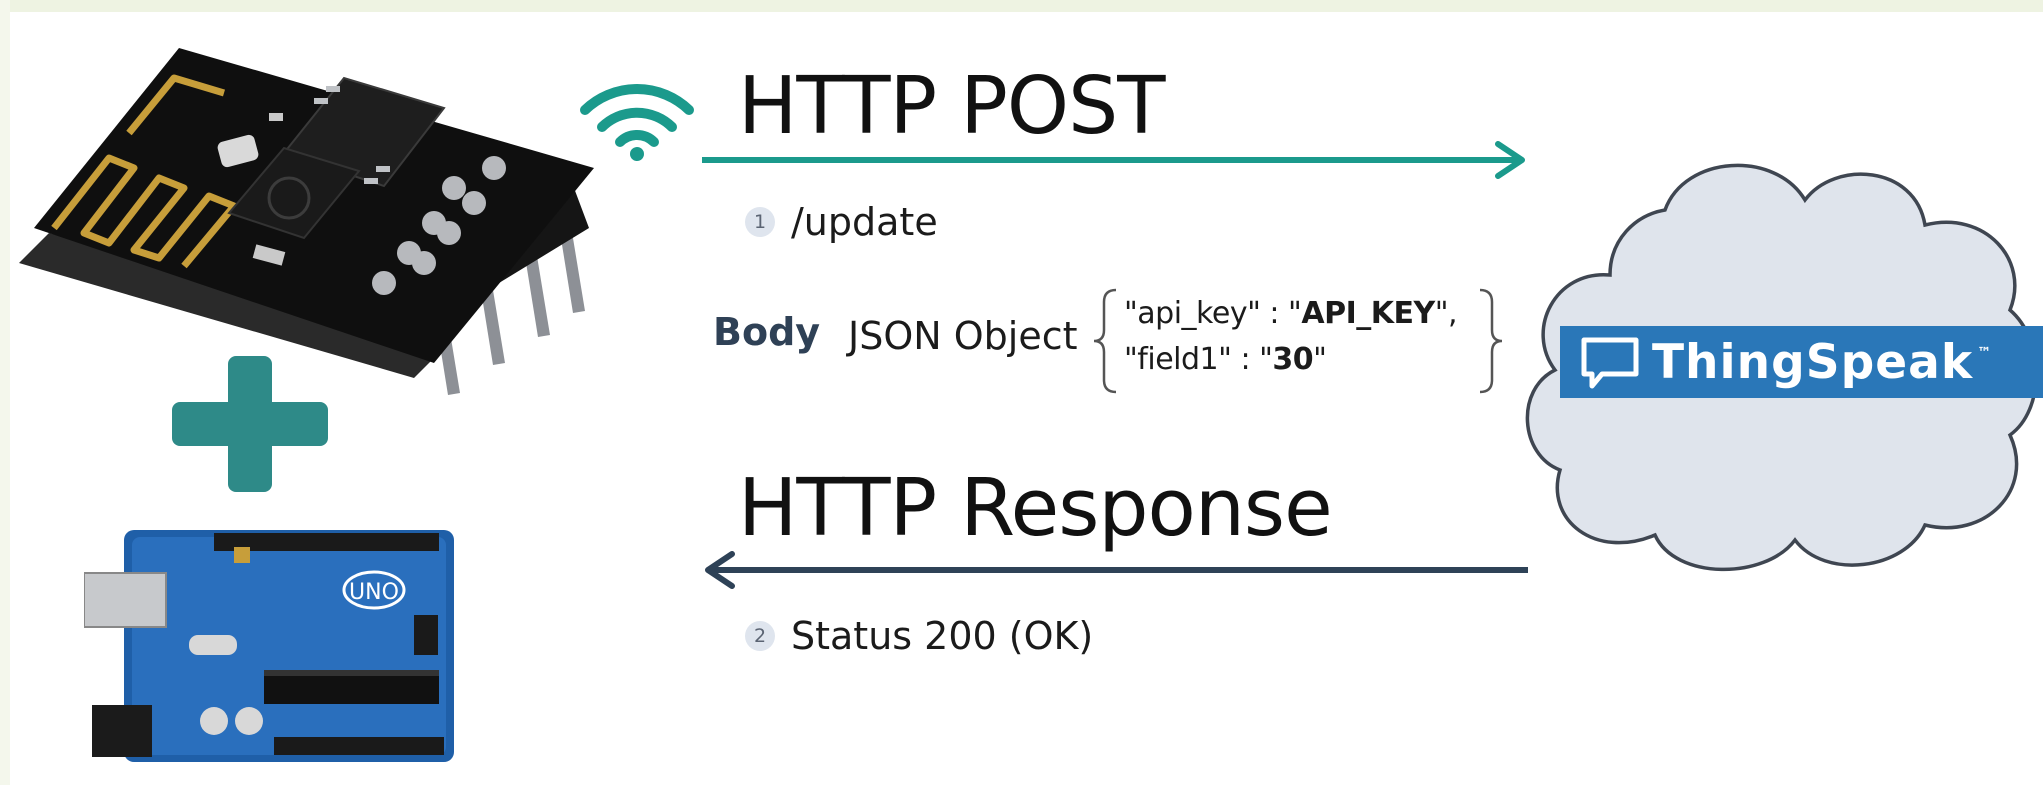 This screenshot has height=785, width=2043. I want to click on step-number-badge: 1, so click(760, 222).